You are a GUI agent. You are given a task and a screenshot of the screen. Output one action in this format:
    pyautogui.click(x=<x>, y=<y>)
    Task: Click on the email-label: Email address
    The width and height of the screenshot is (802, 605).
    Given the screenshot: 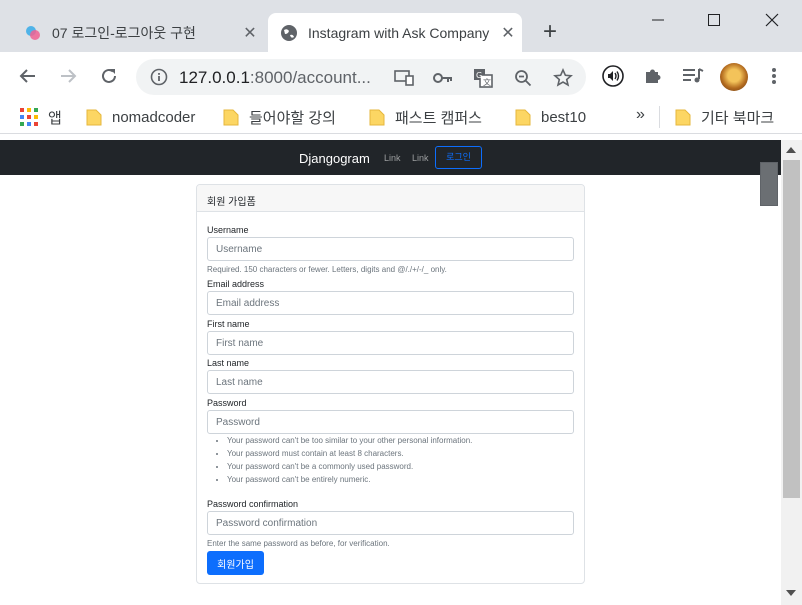 What is the action you would take?
    pyautogui.click(x=236, y=284)
    